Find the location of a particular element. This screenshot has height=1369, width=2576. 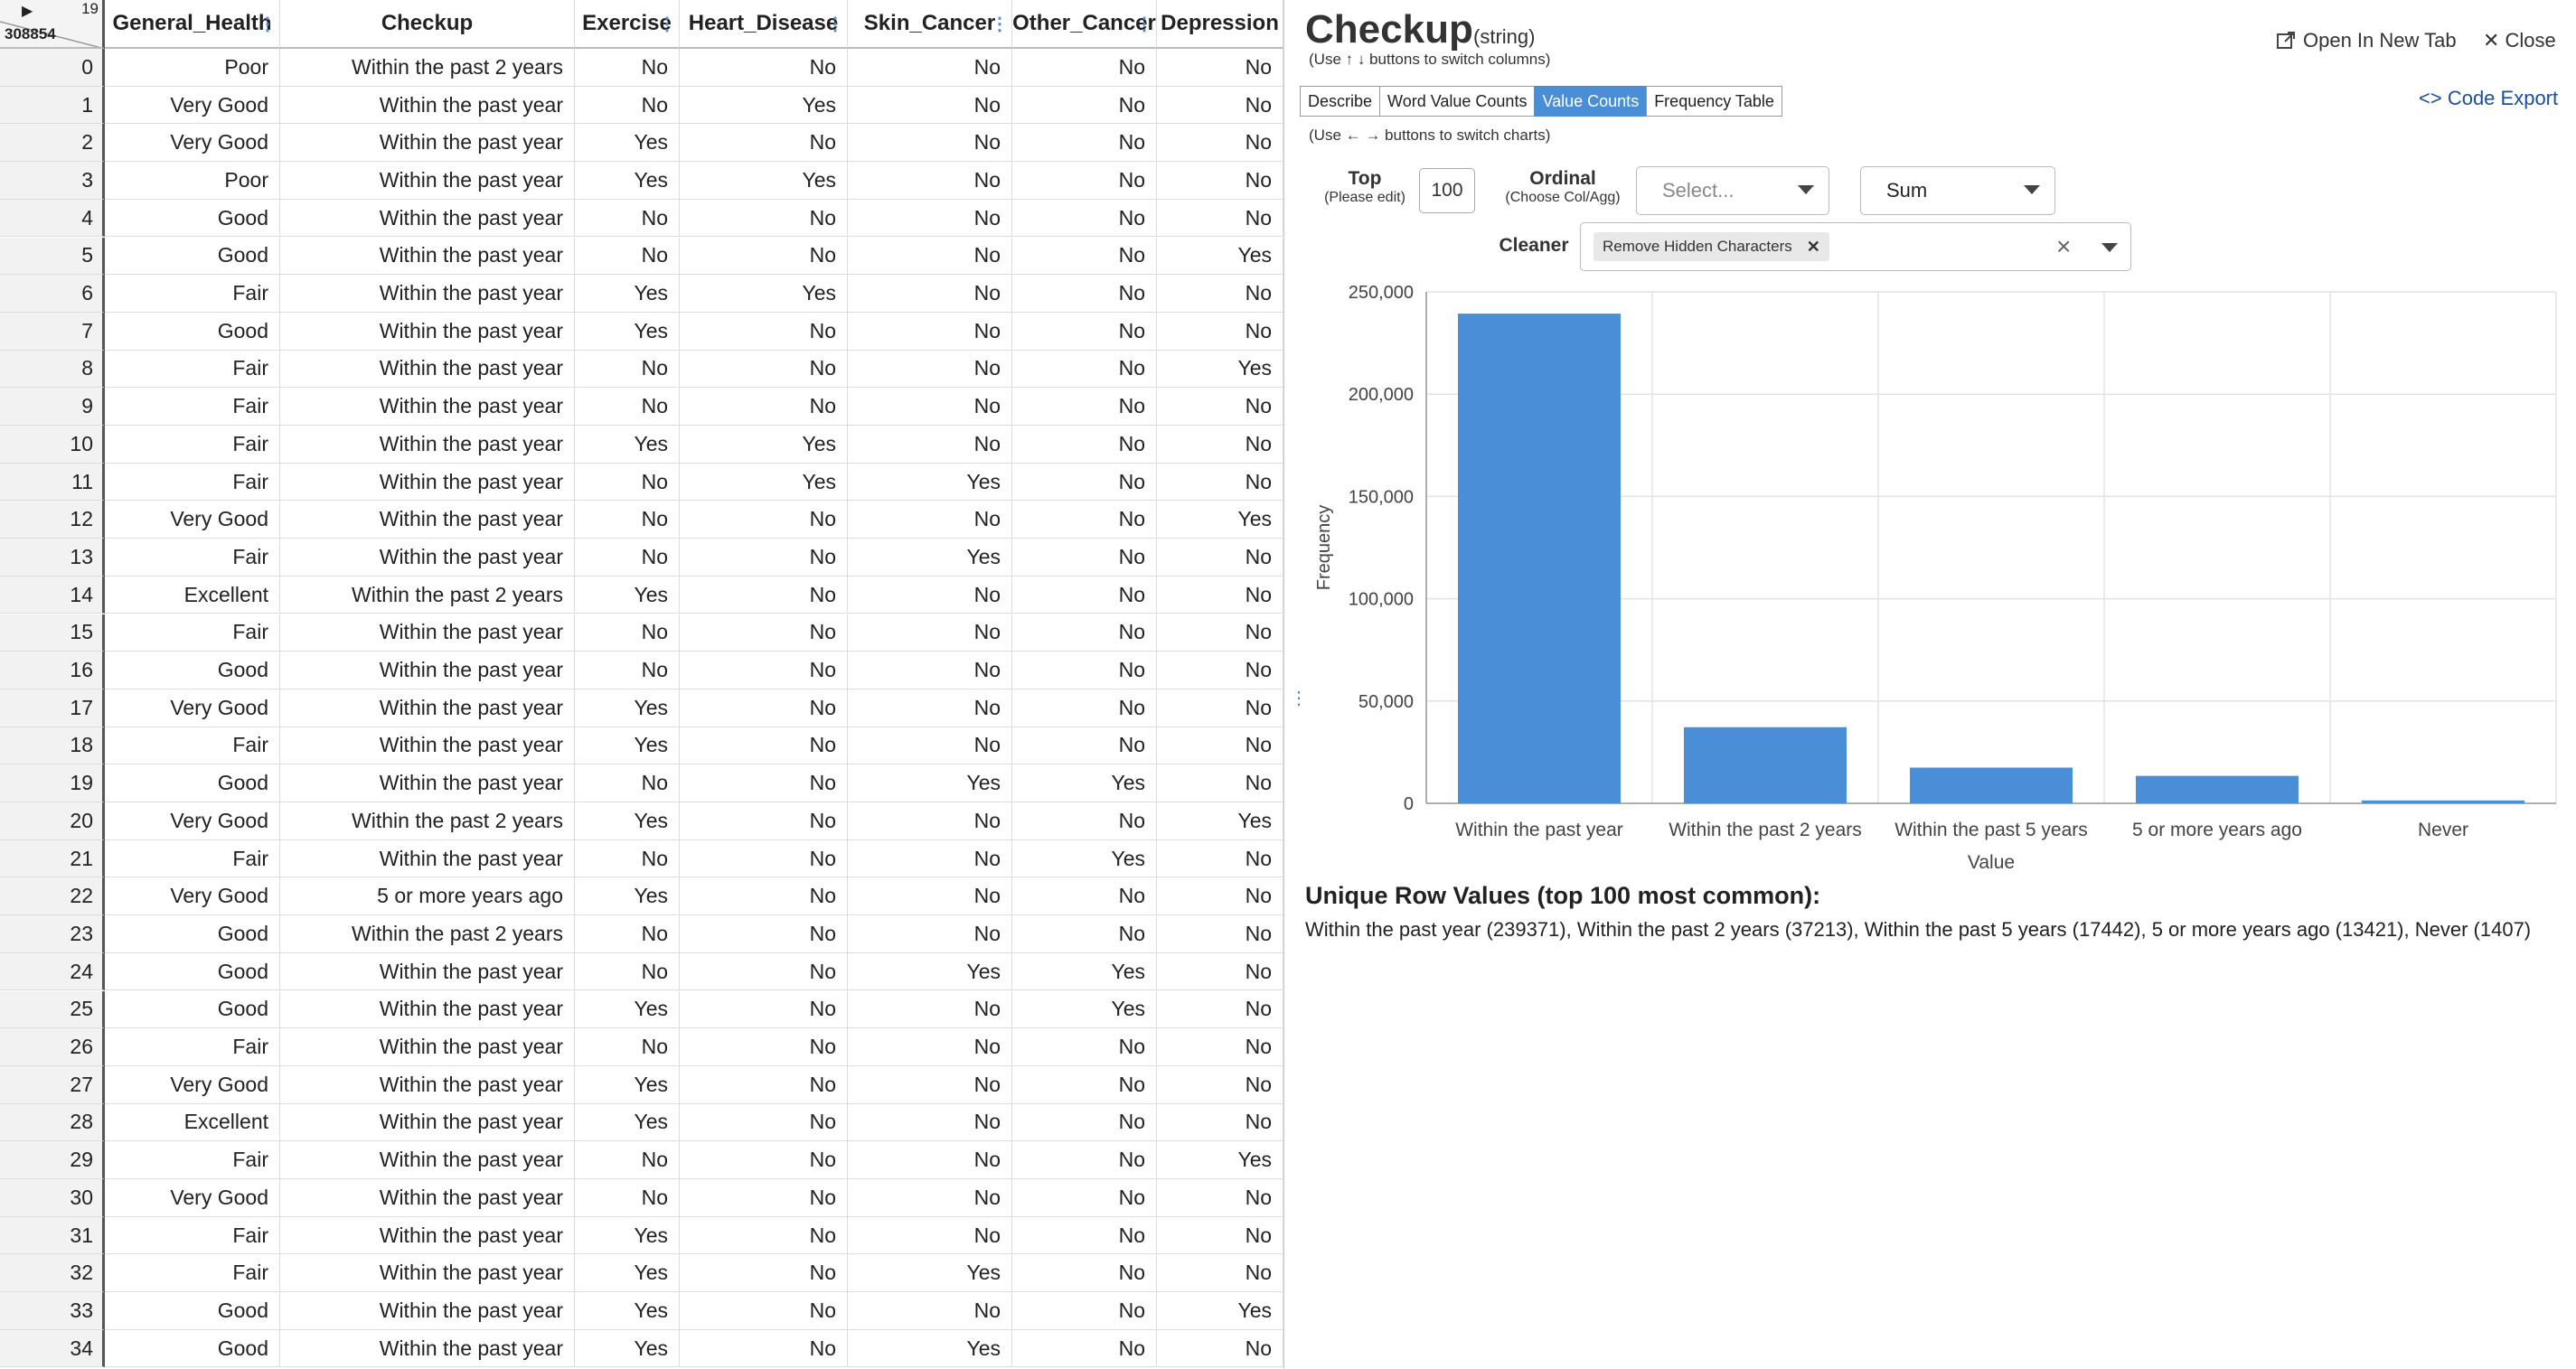

open-new-tab-button: Open In New Tab is located at coordinates (2367, 41).